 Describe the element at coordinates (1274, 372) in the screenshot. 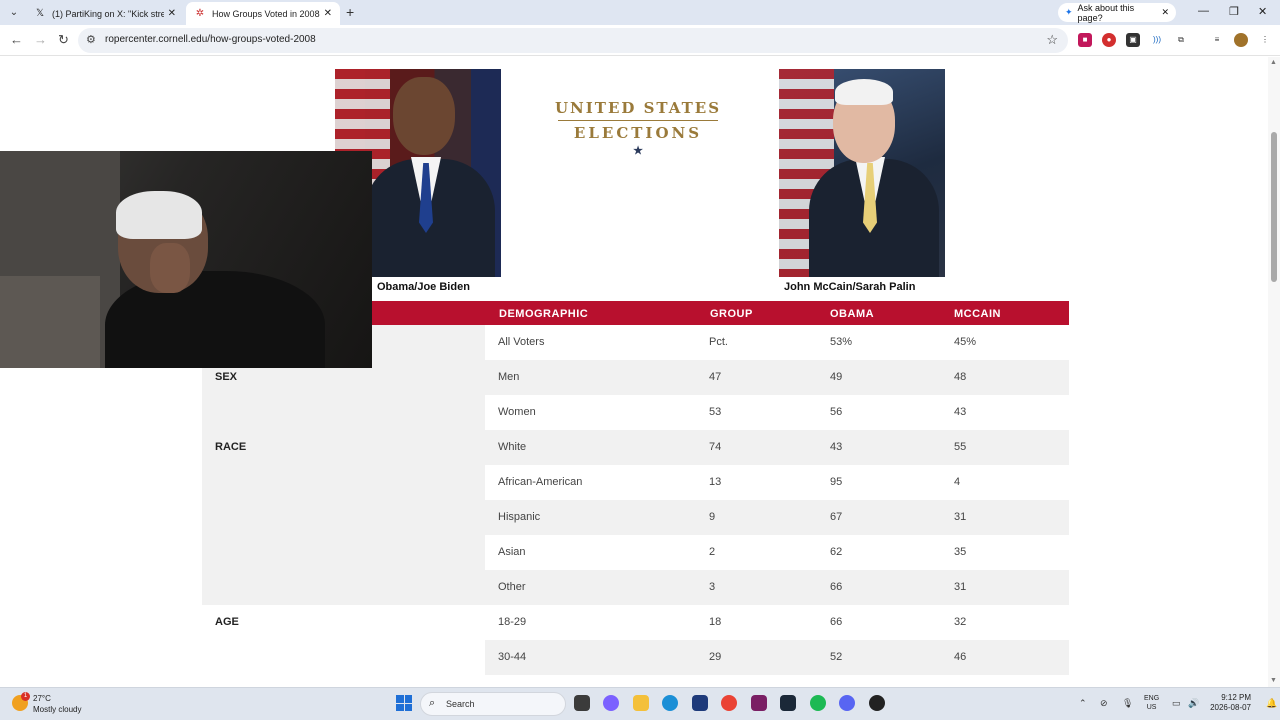

I see `page-scrollbar: ▲ ▼` at that location.